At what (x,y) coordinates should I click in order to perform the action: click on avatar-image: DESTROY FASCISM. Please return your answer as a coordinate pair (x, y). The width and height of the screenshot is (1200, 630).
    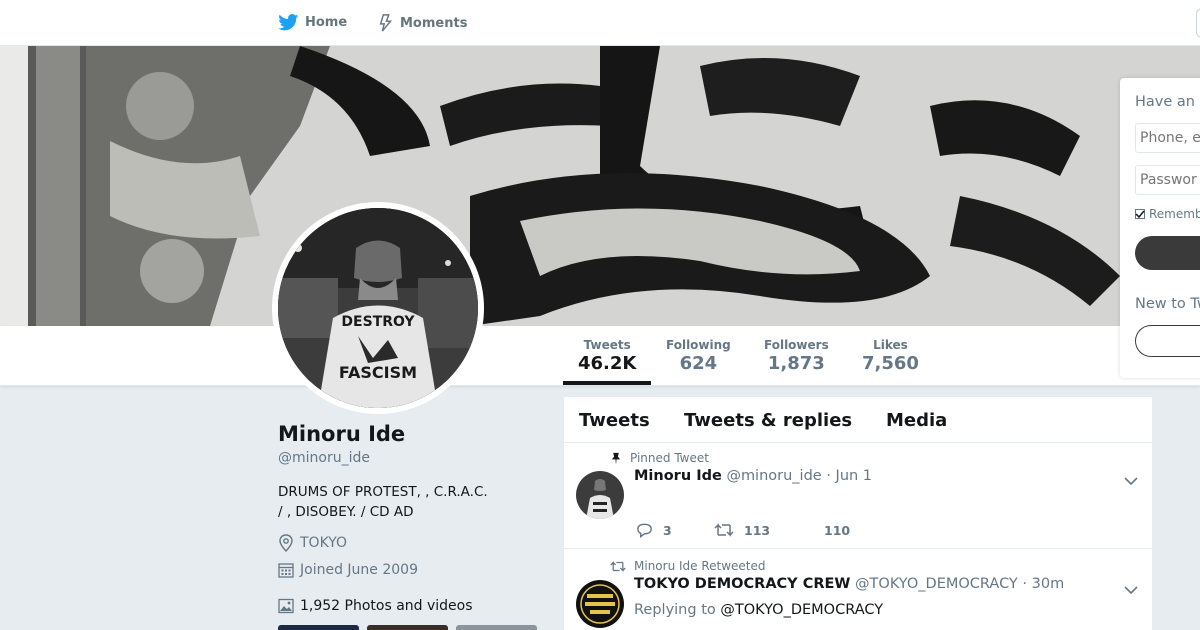
    Looking at the image, I should click on (378, 308).